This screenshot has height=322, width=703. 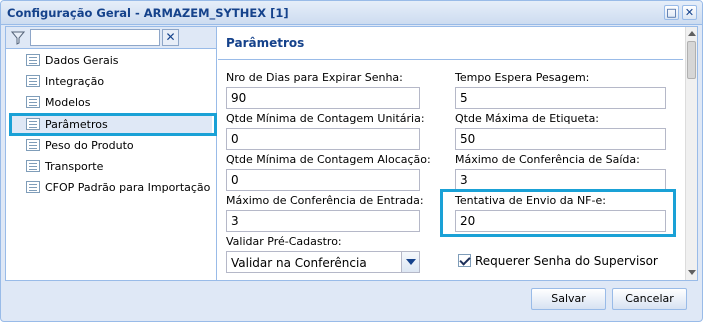 What do you see at coordinates (649, 299) in the screenshot?
I see `cancel-button: Cancelar` at bounding box center [649, 299].